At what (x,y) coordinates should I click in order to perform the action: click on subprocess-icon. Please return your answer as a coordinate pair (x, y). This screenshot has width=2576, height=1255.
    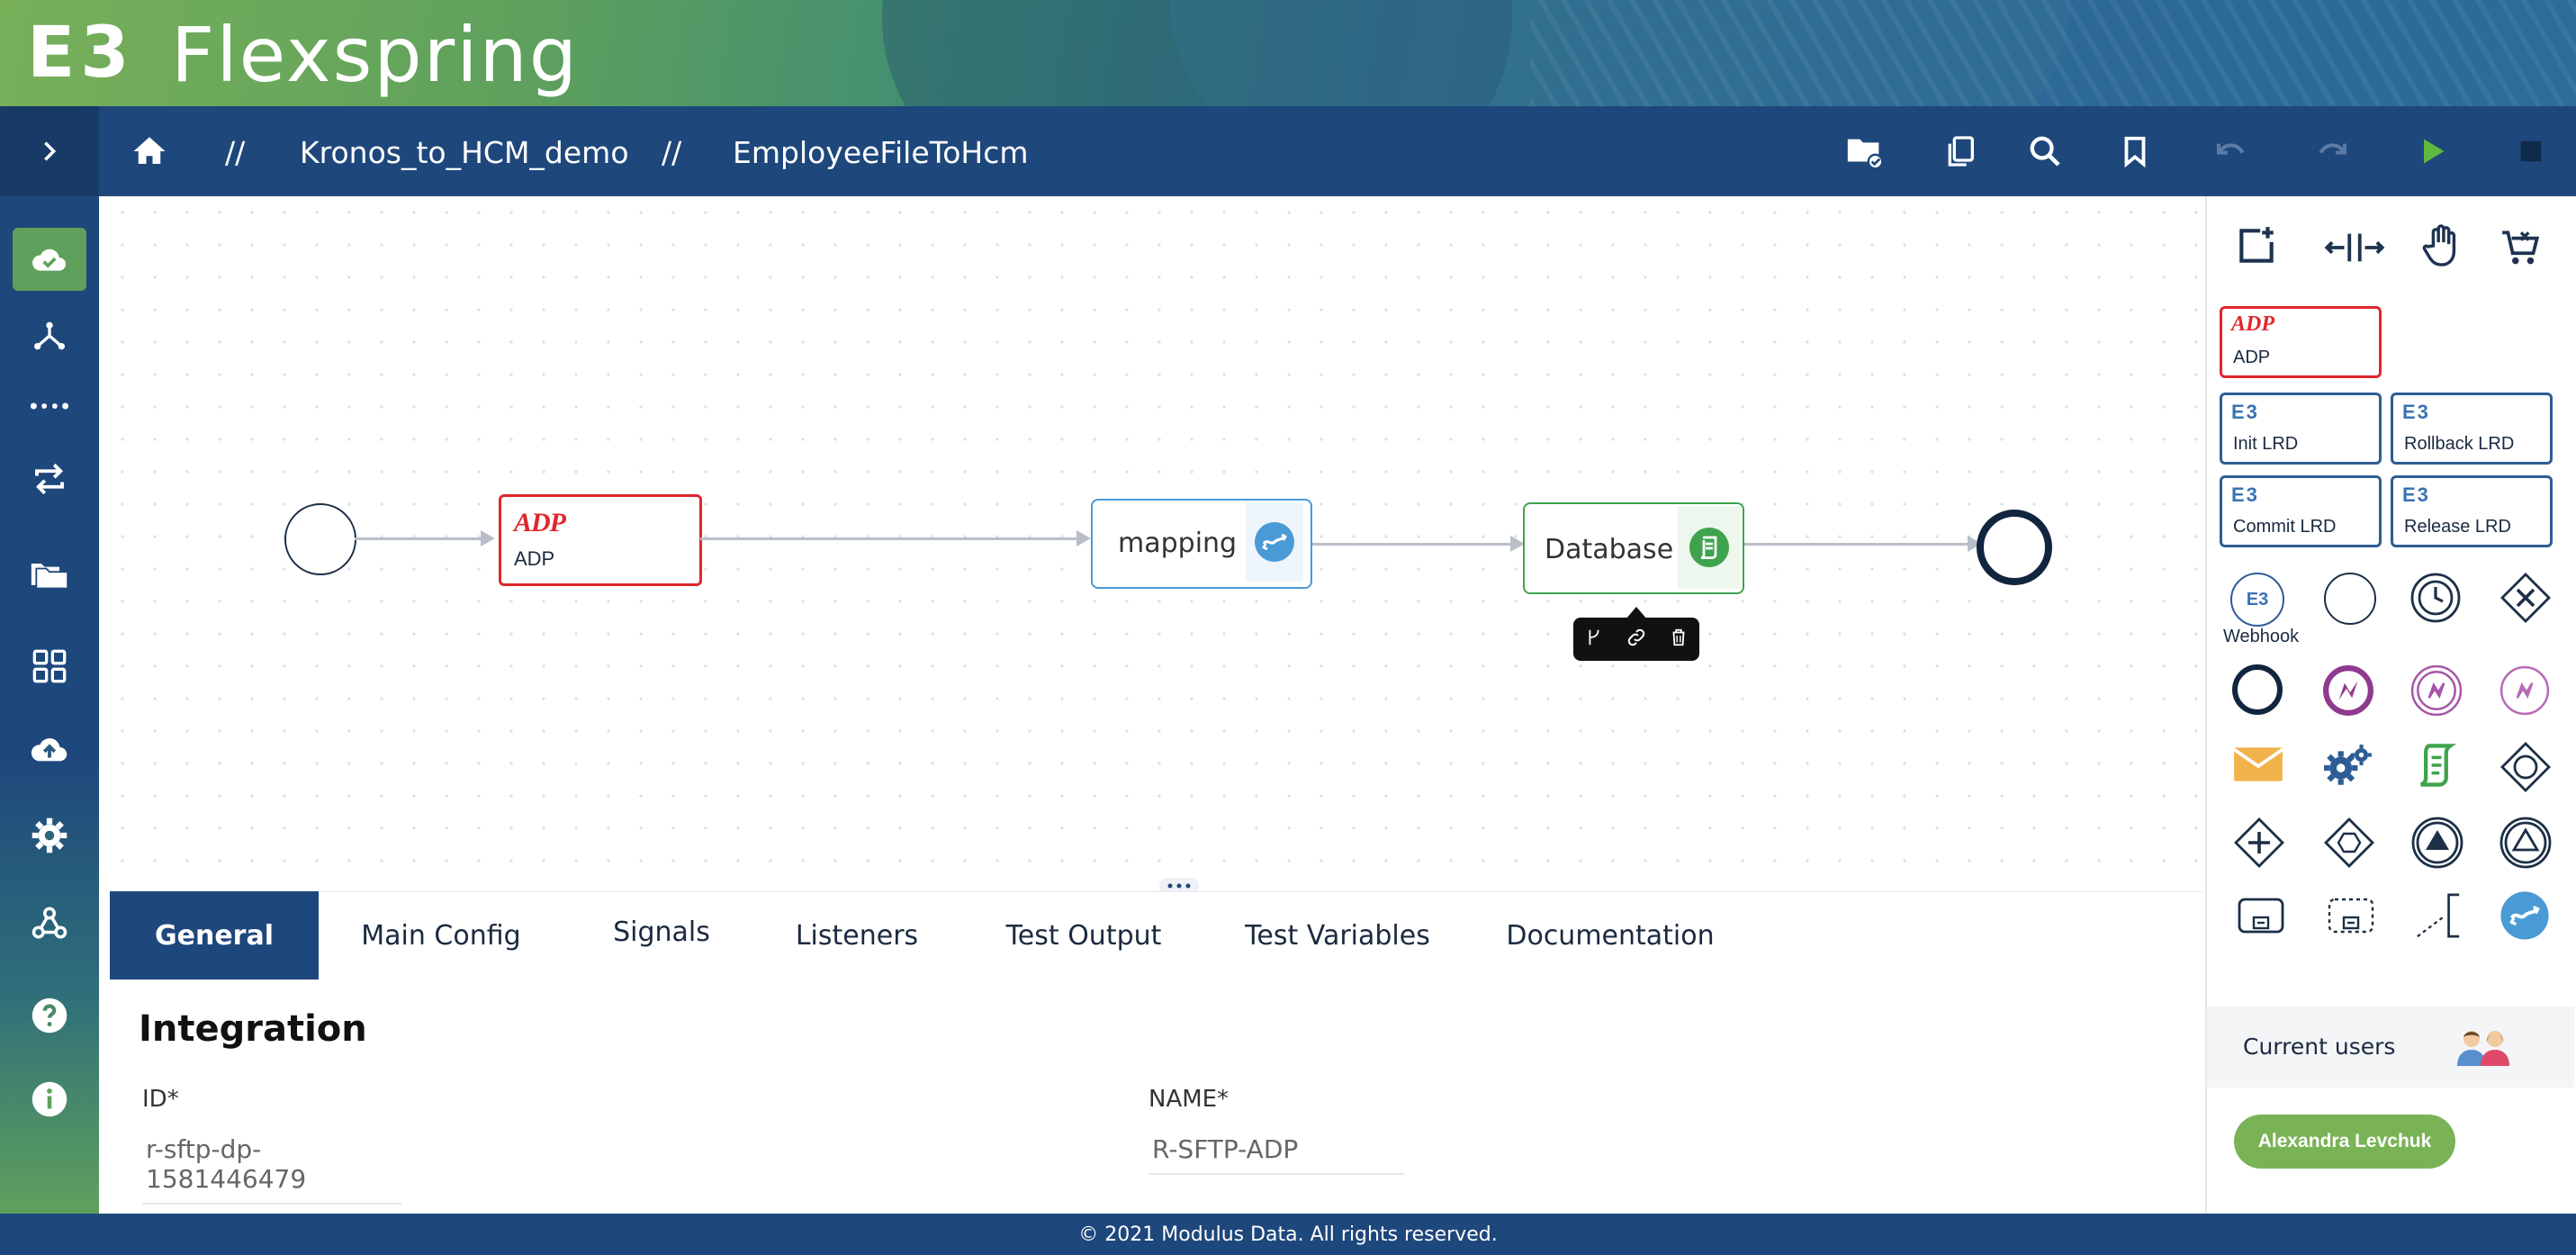
    Looking at the image, I should click on (2261, 916).